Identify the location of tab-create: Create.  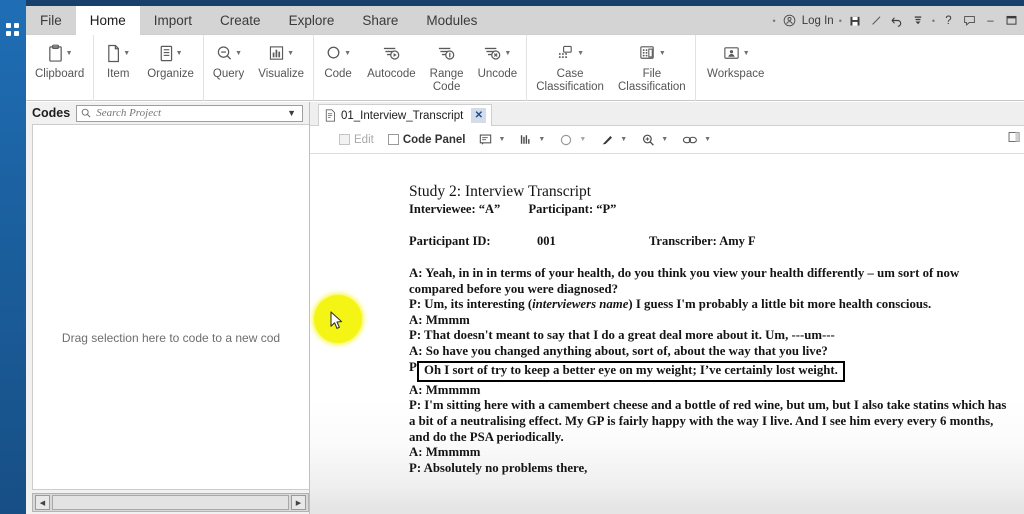
(240, 20).